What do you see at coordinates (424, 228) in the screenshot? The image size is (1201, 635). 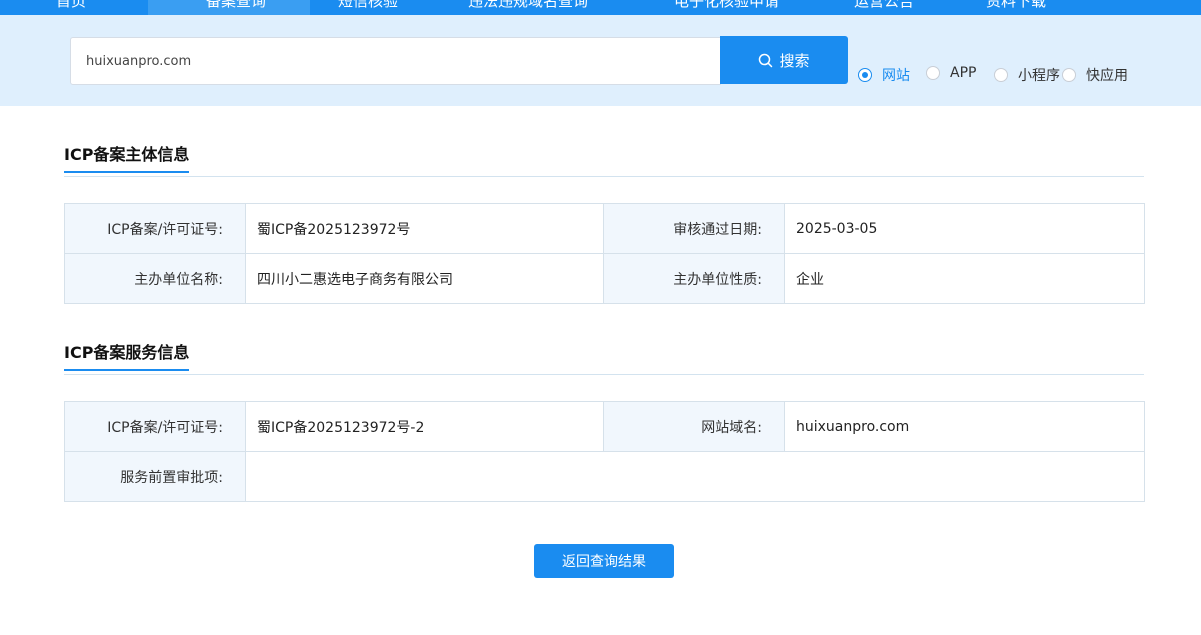 I see `license-value: 蜀ICP备2025123972号` at bounding box center [424, 228].